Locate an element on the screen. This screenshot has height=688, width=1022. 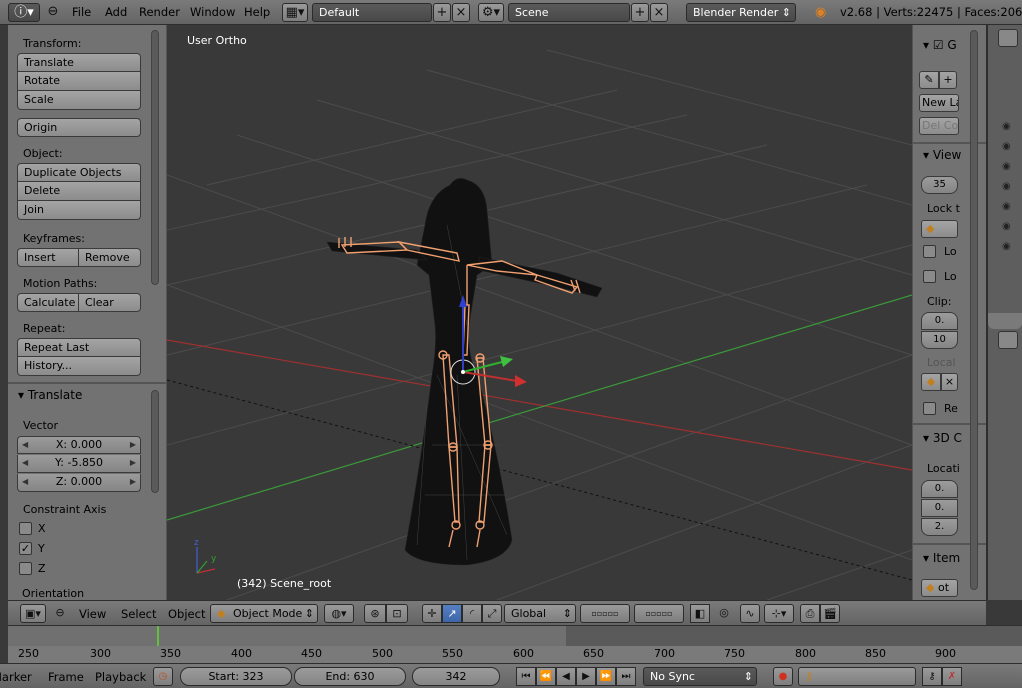
transform-orientation-select: Global ⇕ is located at coordinates (540, 613).